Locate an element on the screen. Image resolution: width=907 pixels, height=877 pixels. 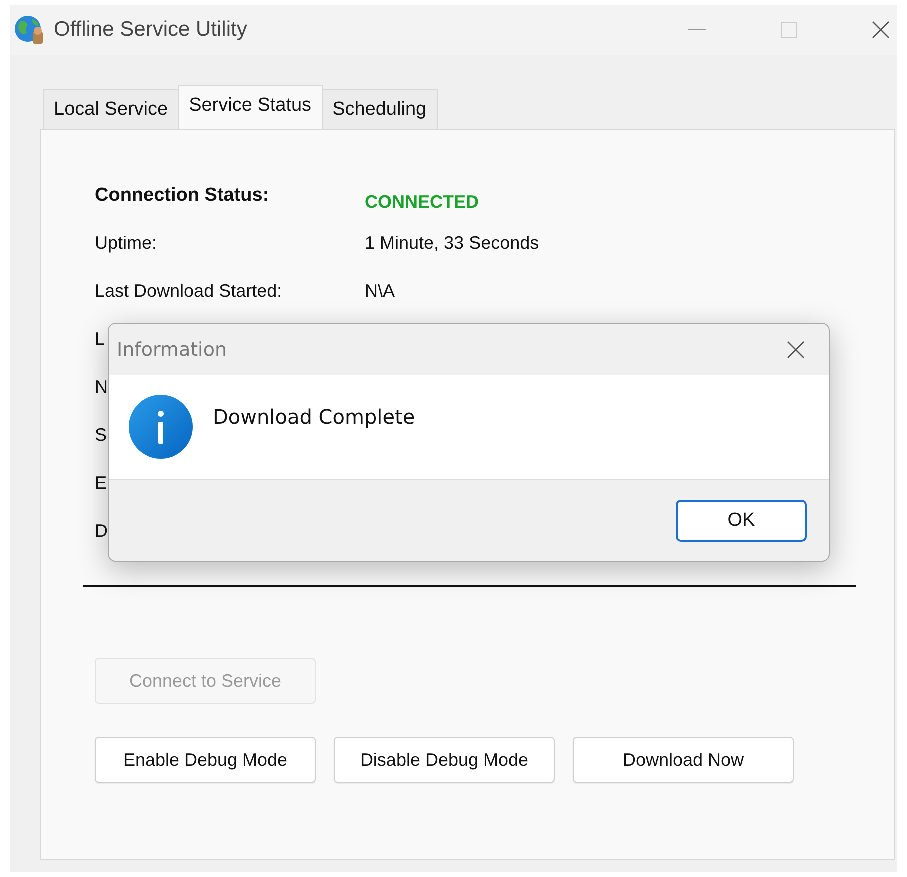
dialog-message: Download Complete is located at coordinates (314, 417).